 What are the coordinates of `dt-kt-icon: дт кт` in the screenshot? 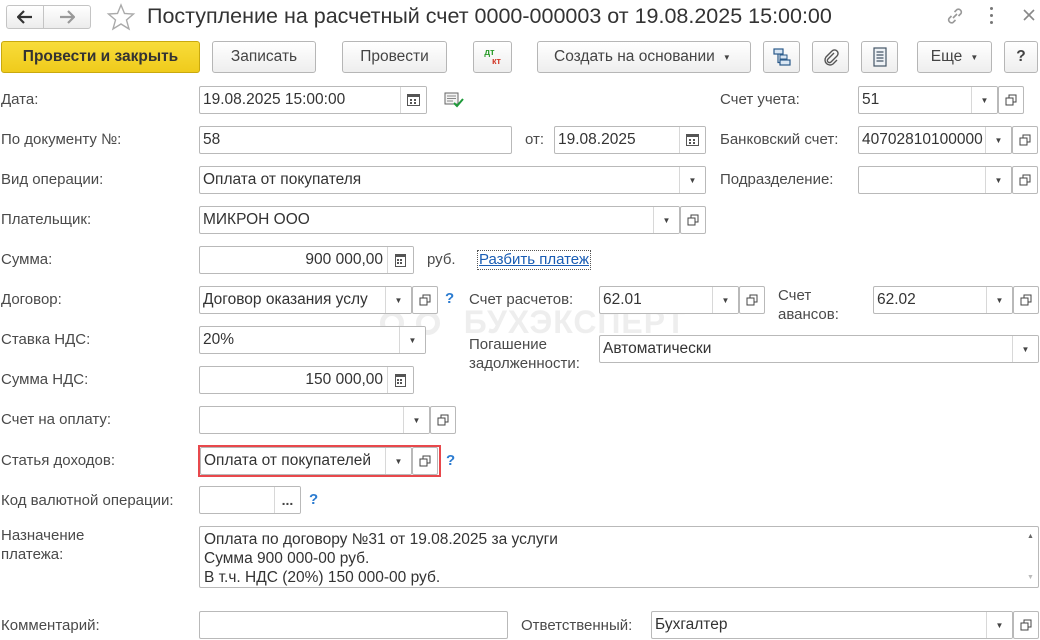 It's located at (492, 57).